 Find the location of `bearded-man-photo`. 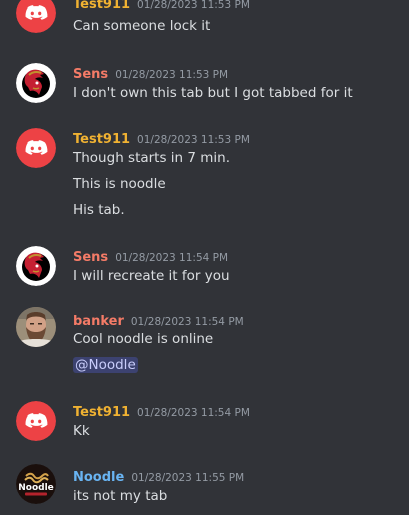

bearded-man-photo is located at coordinates (36, 327).